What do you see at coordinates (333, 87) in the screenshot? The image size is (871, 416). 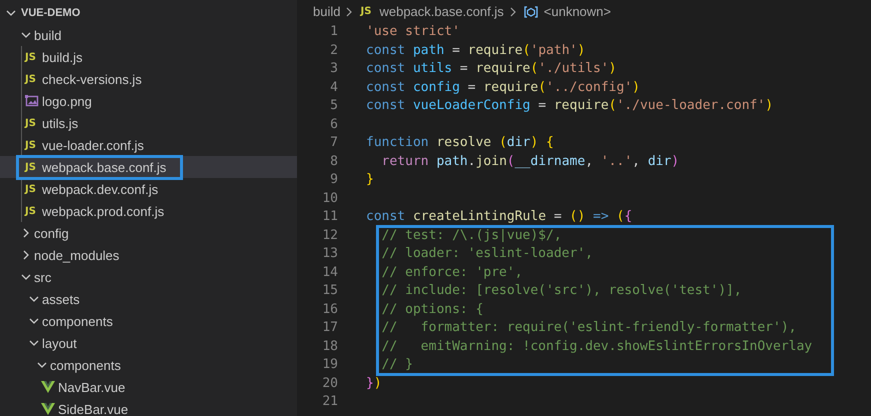 I see `line-number: 4` at bounding box center [333, 87].